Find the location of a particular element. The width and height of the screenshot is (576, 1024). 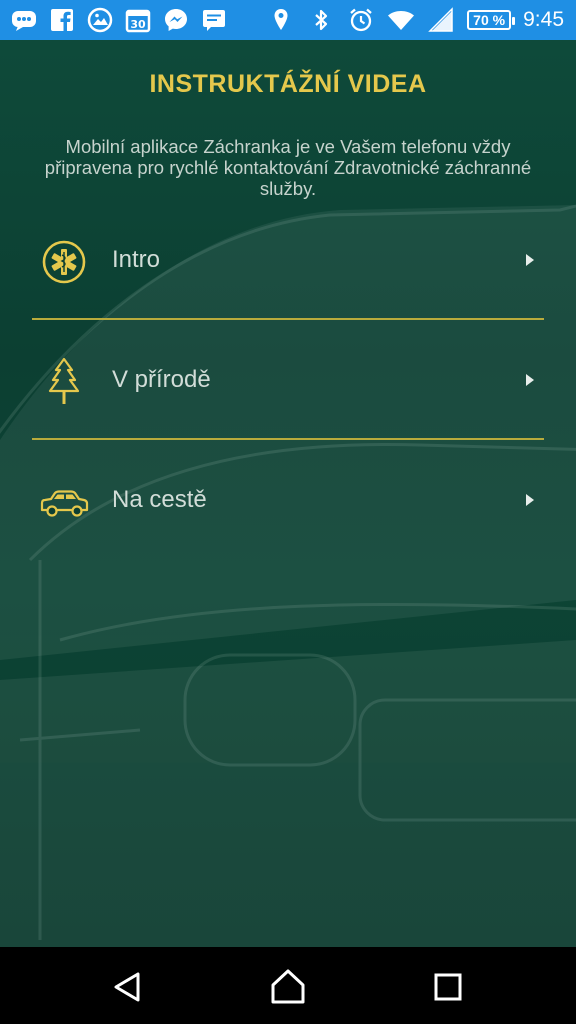

battery-indicator: 70 % is located at coordinates (491, 20).